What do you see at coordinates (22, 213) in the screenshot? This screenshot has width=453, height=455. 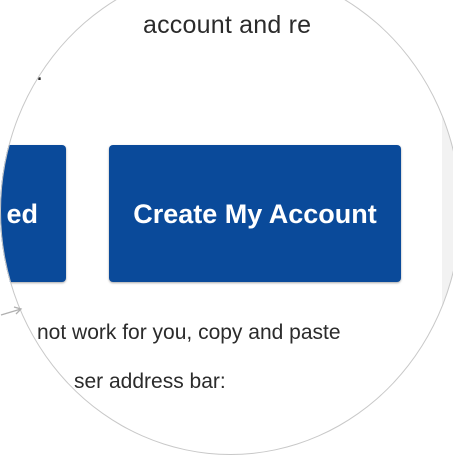 I see `partial-action-button-label: ed` at bounding box center [22, 213].